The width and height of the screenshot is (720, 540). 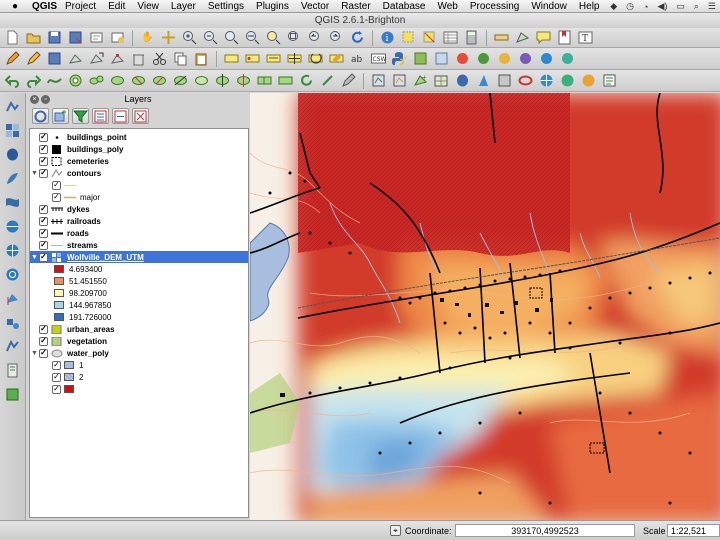 I want to click on split-features-icon, so click(x=222, y=81).